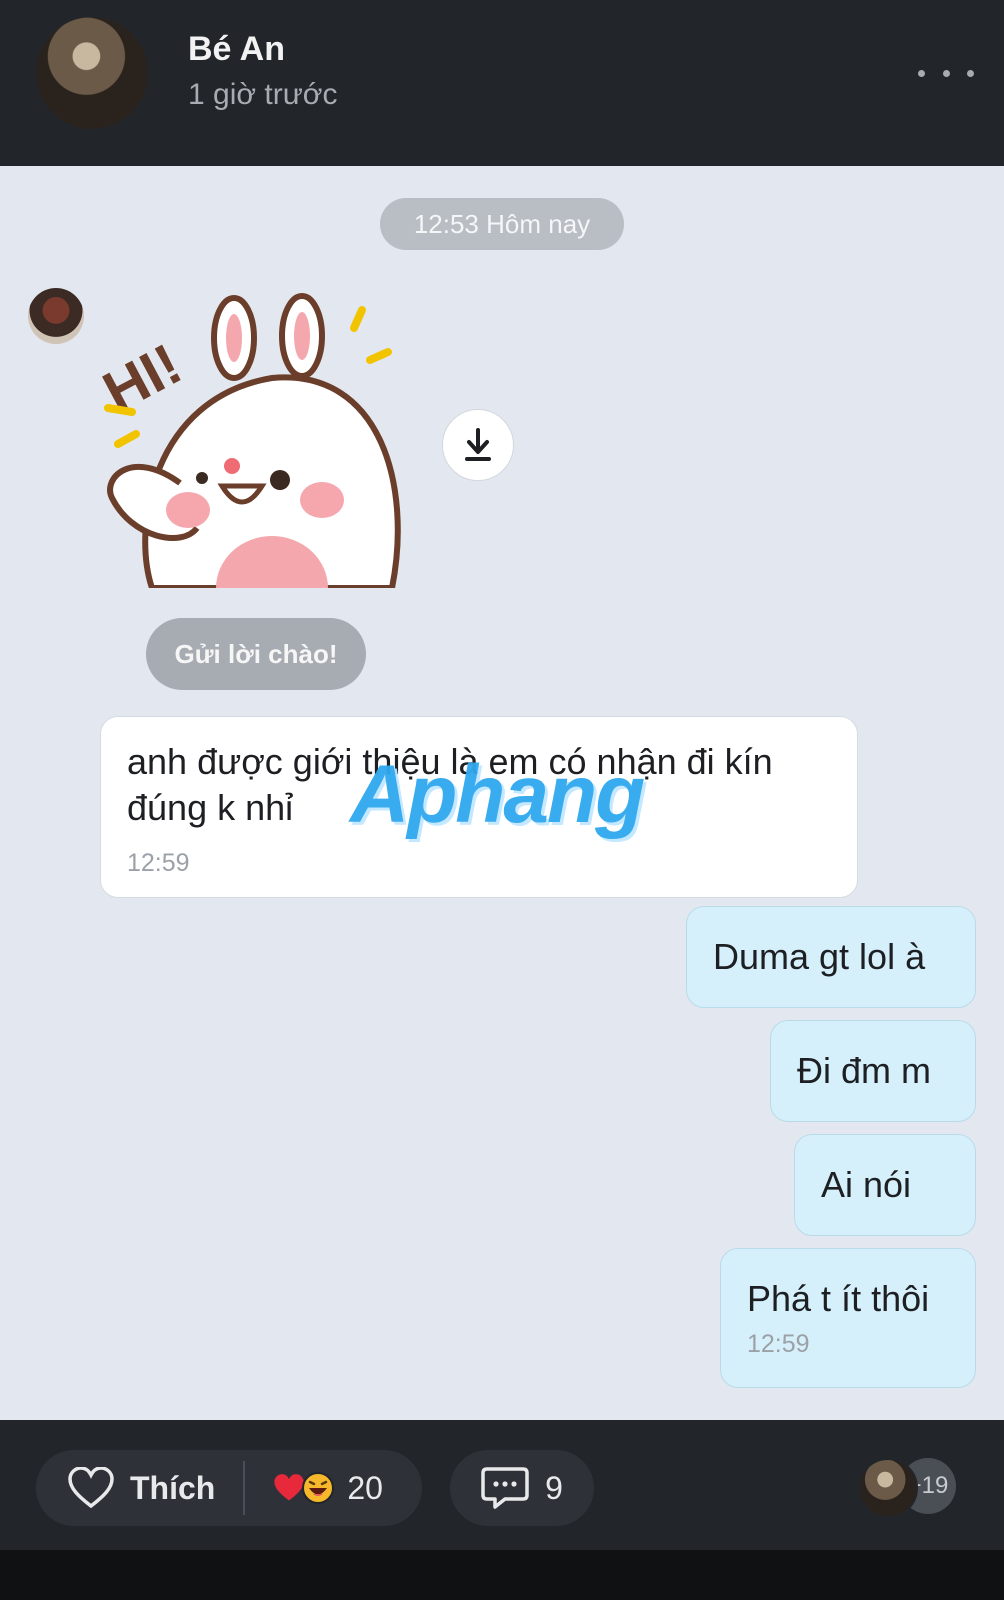  I want to click on viewers-stack: +19, so click(913, 1487).